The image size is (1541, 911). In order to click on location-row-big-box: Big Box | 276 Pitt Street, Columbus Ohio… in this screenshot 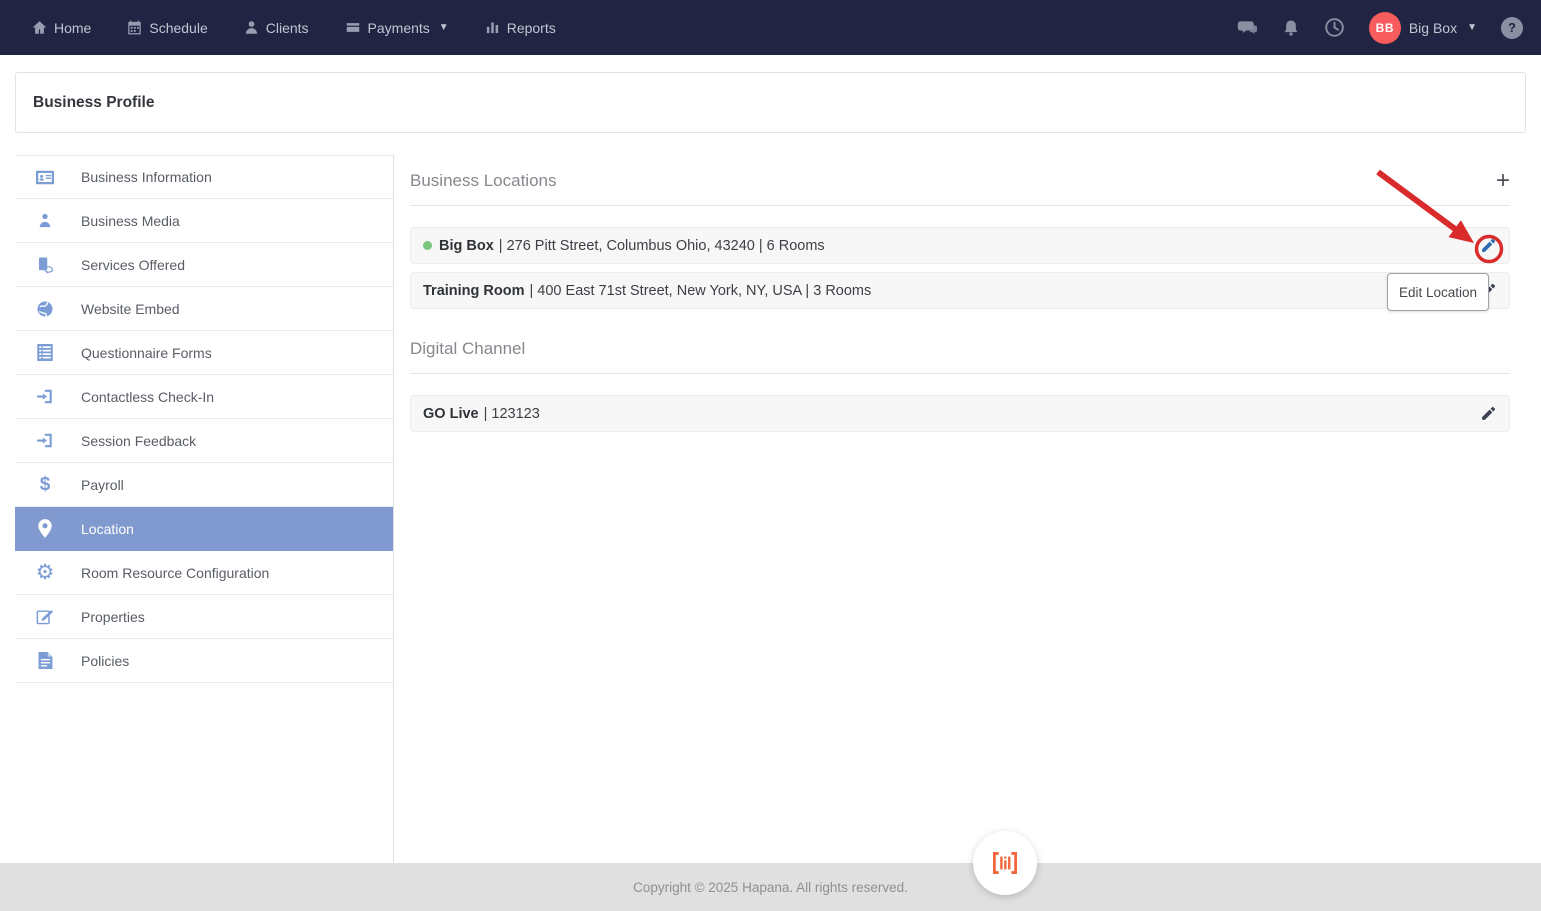, I will do `click(960, 245)`.